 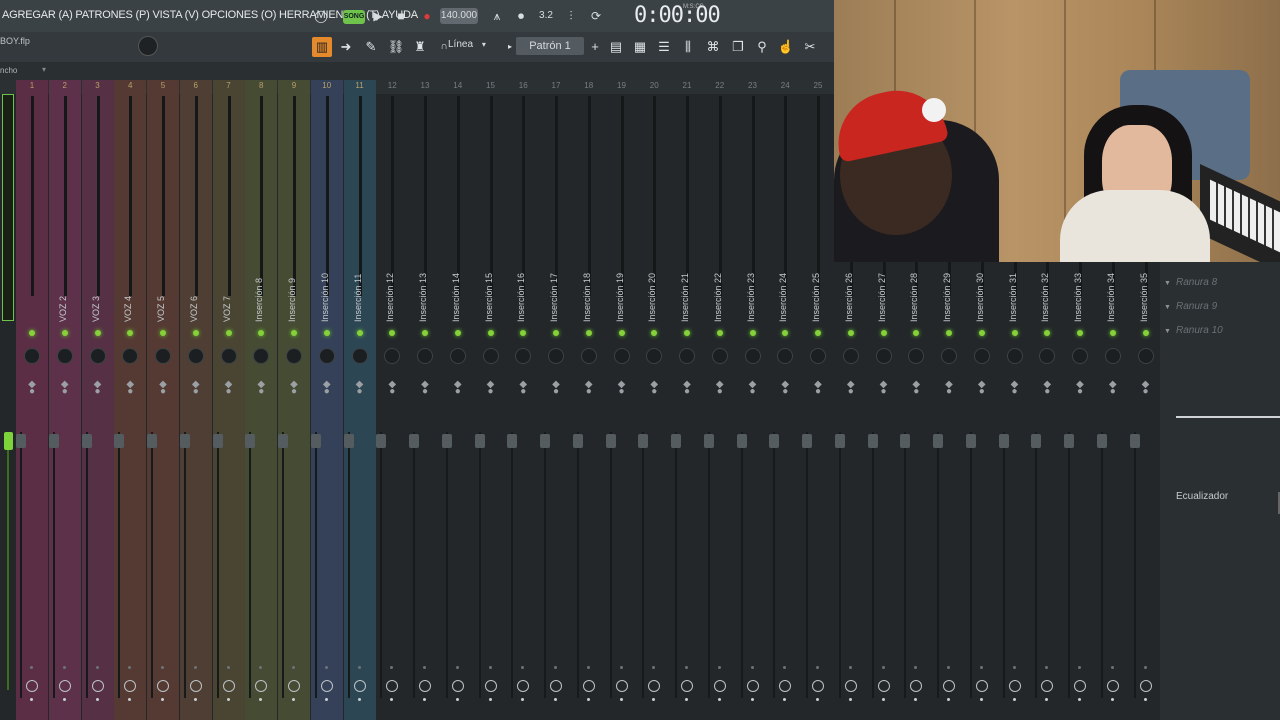 I want to click on playlist-icon: ▤, so click(x=616, y=47).